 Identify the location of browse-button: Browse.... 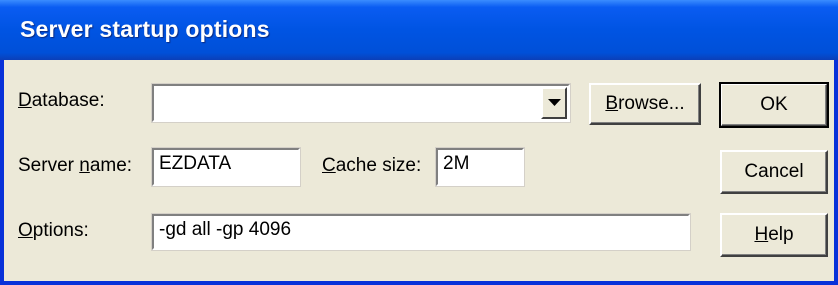
(645, 104).